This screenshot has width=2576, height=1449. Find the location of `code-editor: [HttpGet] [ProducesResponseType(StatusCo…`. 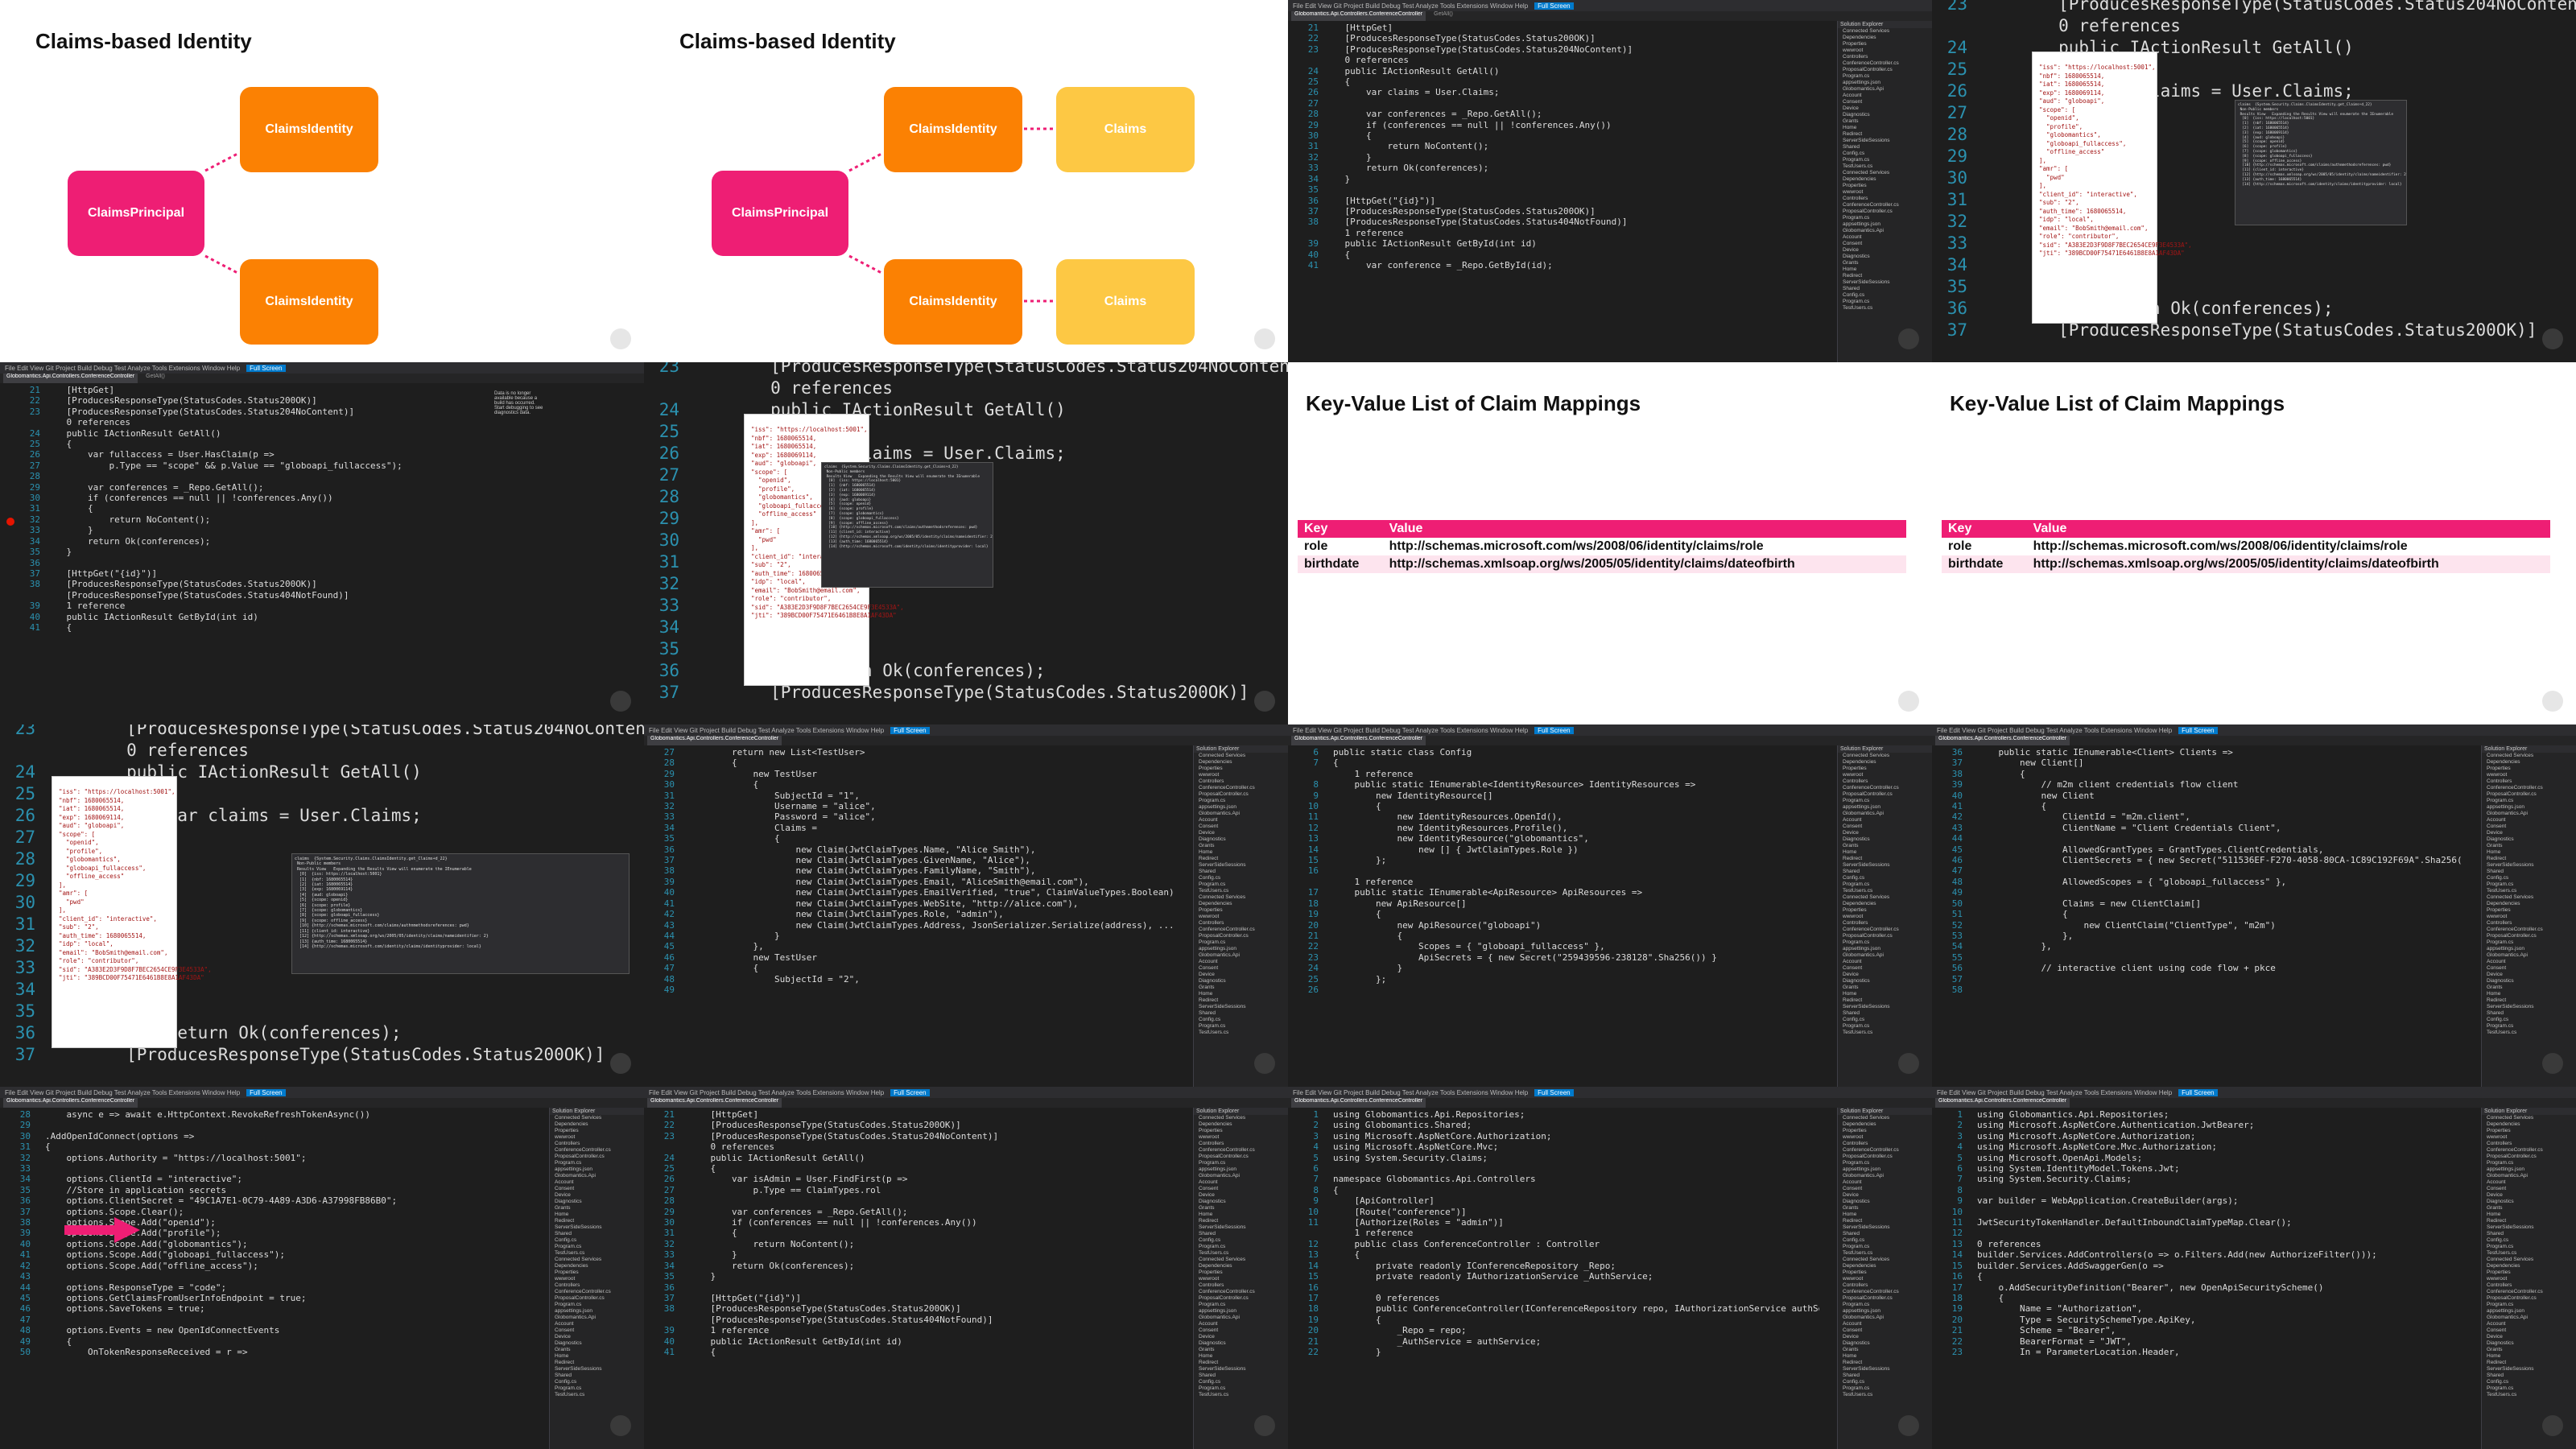

code-editor: [HttpGet] [ProducesResponseType(StatusCo… is located at coordinates (265, 509).